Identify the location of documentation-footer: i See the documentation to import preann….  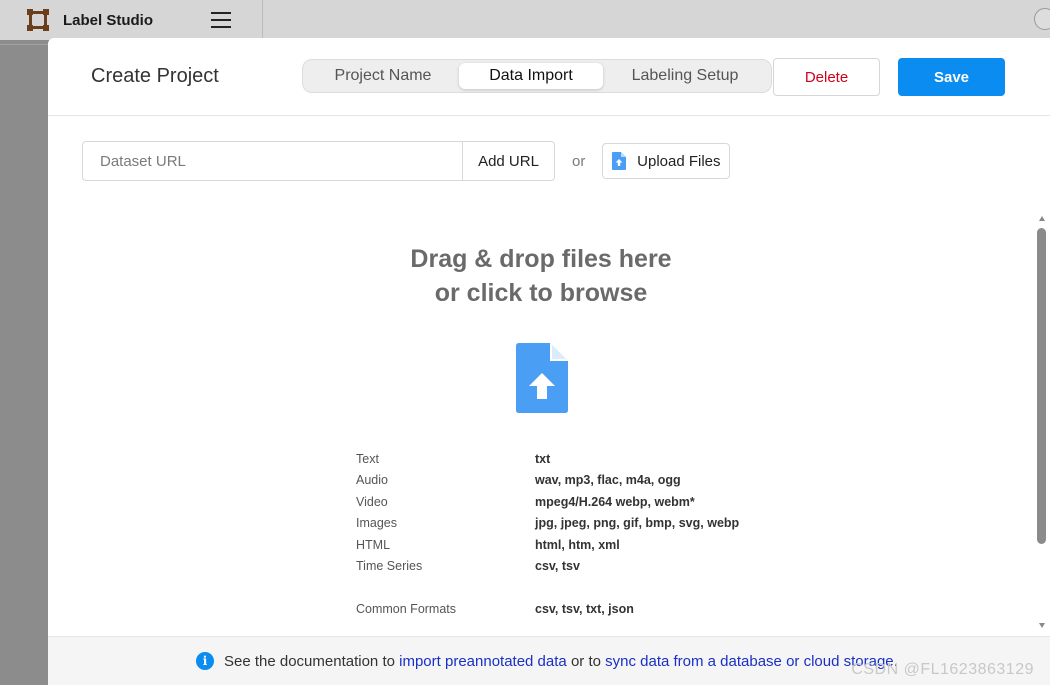
(549, 660).